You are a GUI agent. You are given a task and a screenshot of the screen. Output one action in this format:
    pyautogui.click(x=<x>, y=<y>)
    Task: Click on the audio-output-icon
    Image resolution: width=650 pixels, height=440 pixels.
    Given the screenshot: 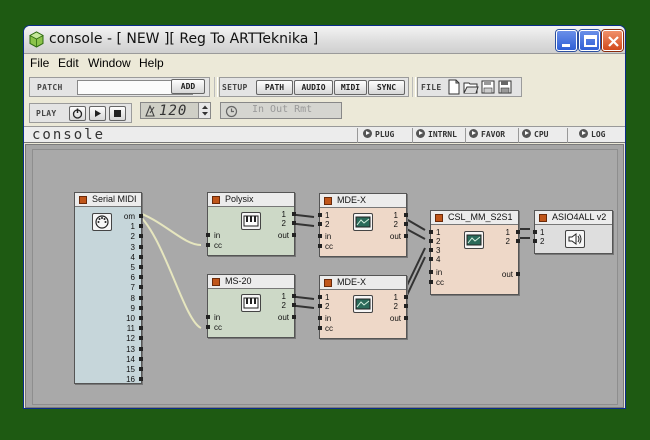 What is the action you would take?
    pyautogui.click(x=575, y=239)
    